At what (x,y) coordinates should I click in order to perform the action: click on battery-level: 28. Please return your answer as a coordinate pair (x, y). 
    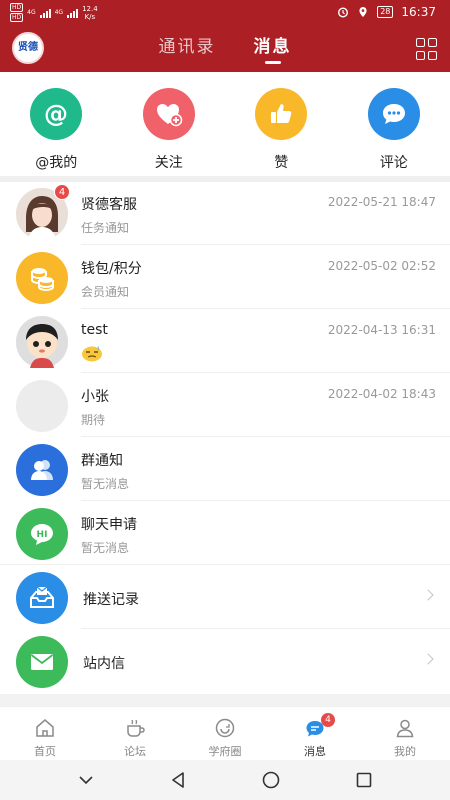
    Looking at the image, I should click on (385, 12).